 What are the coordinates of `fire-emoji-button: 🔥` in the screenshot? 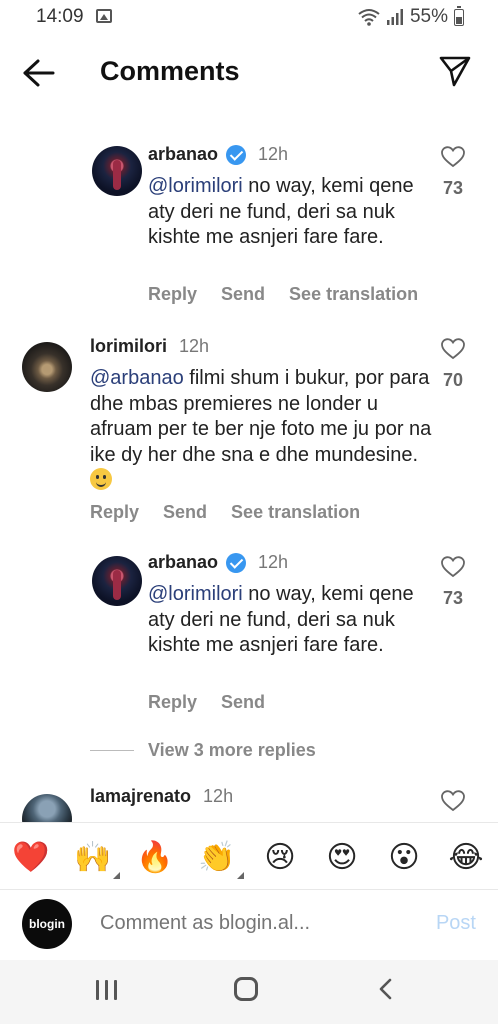 It's located at (155, 858).